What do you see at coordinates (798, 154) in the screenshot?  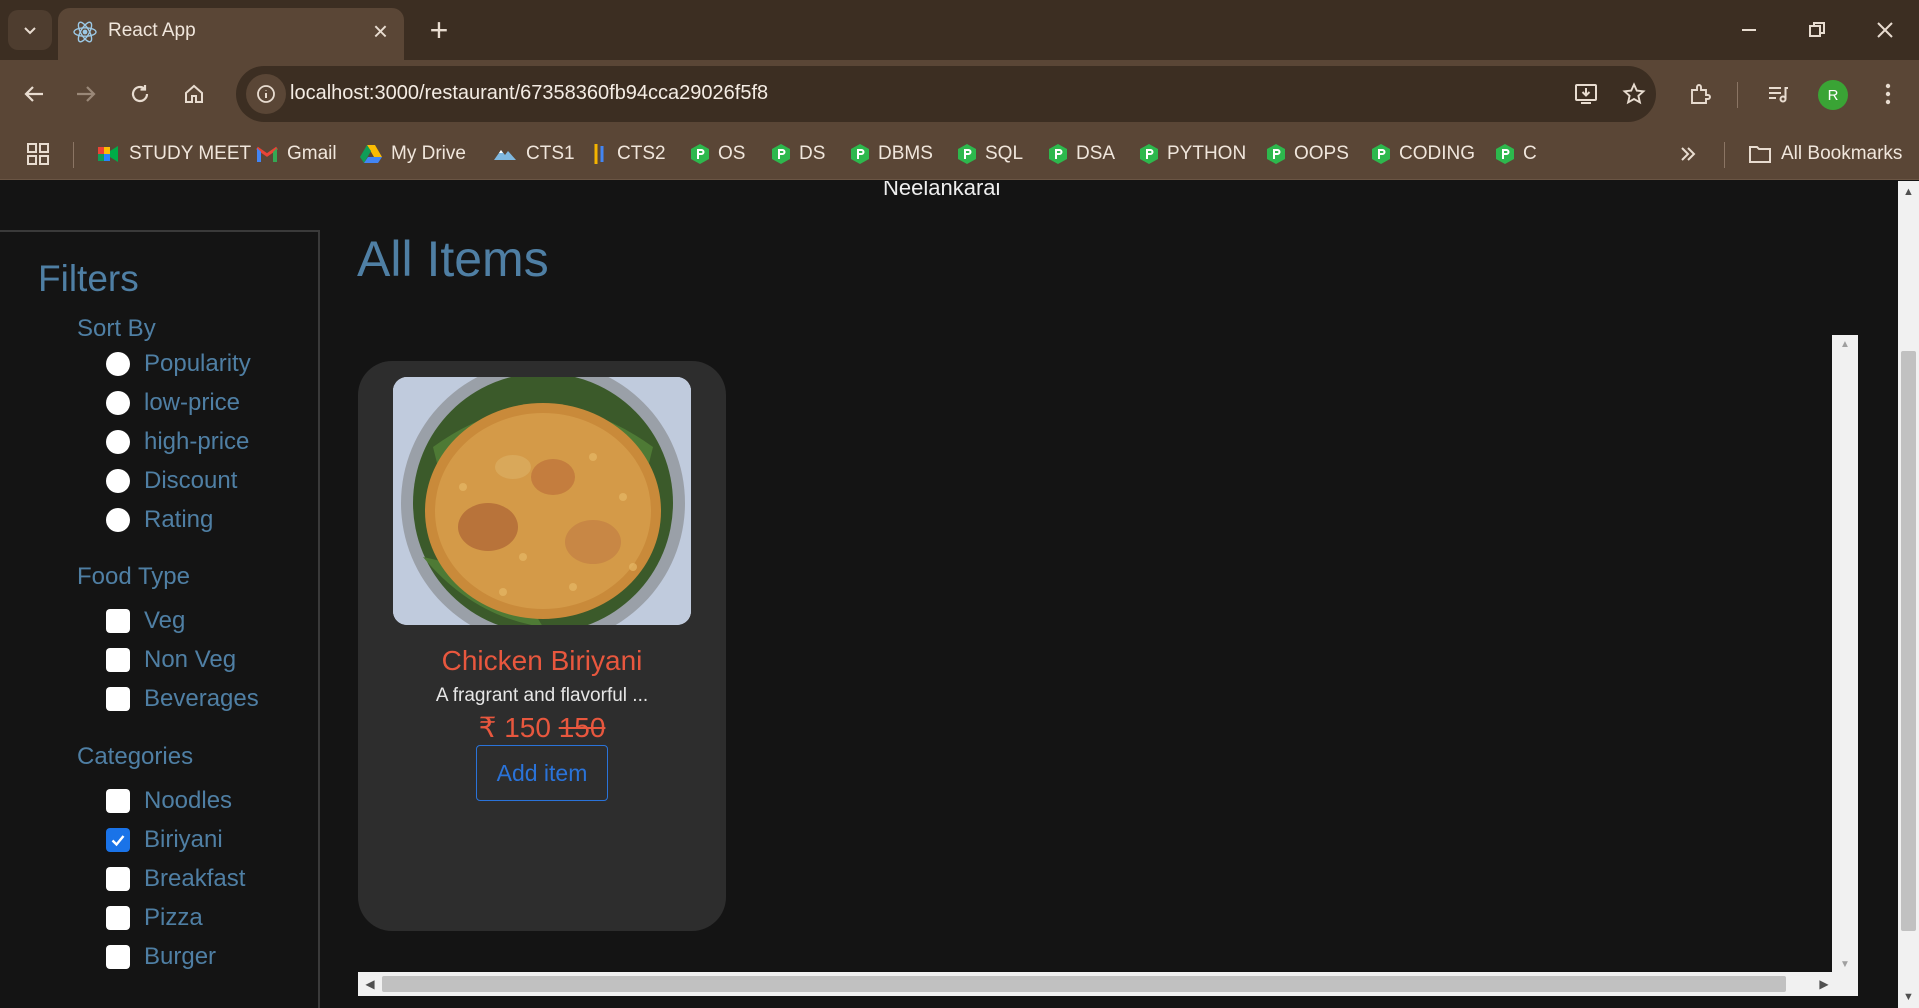 I see `bookmark-ds: DS` at bounding box center [798, 154].